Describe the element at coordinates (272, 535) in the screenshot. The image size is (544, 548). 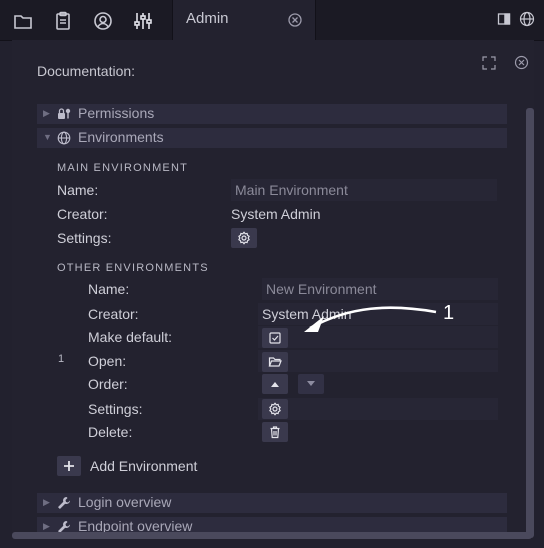
I see `horizontal-scrollbar` at that location.